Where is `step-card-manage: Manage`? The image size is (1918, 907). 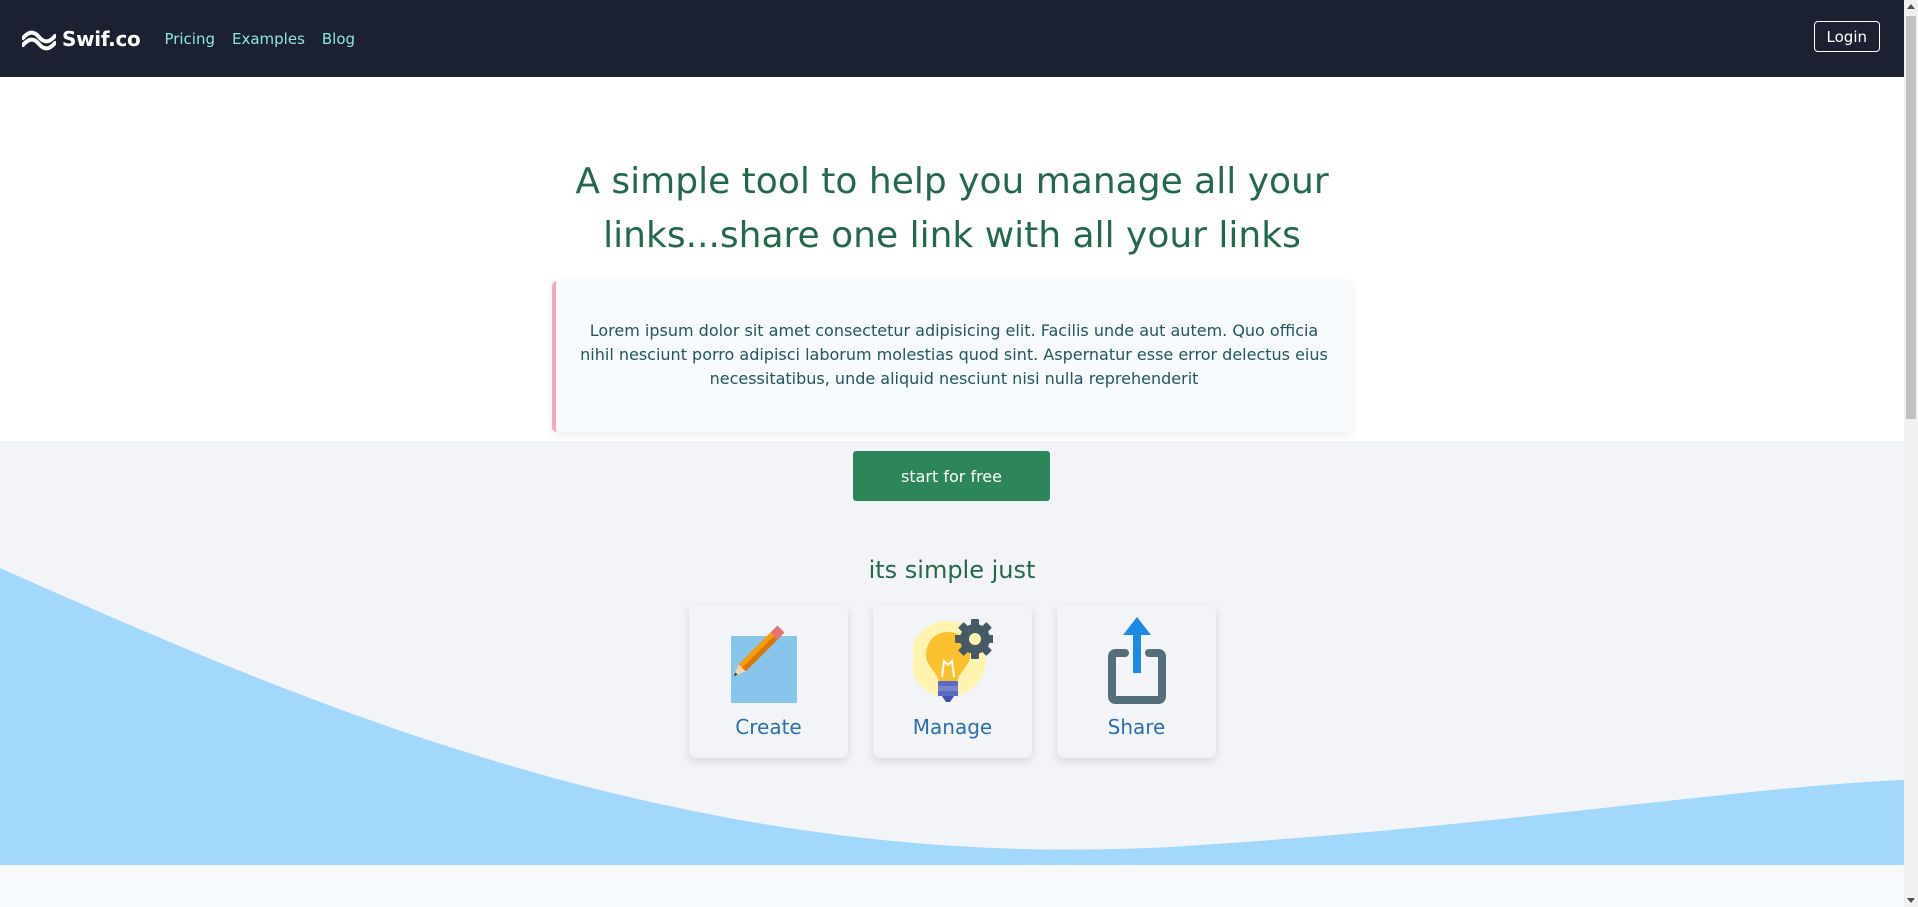
step-card-manage: Manage is located at coordinates (952, 681).